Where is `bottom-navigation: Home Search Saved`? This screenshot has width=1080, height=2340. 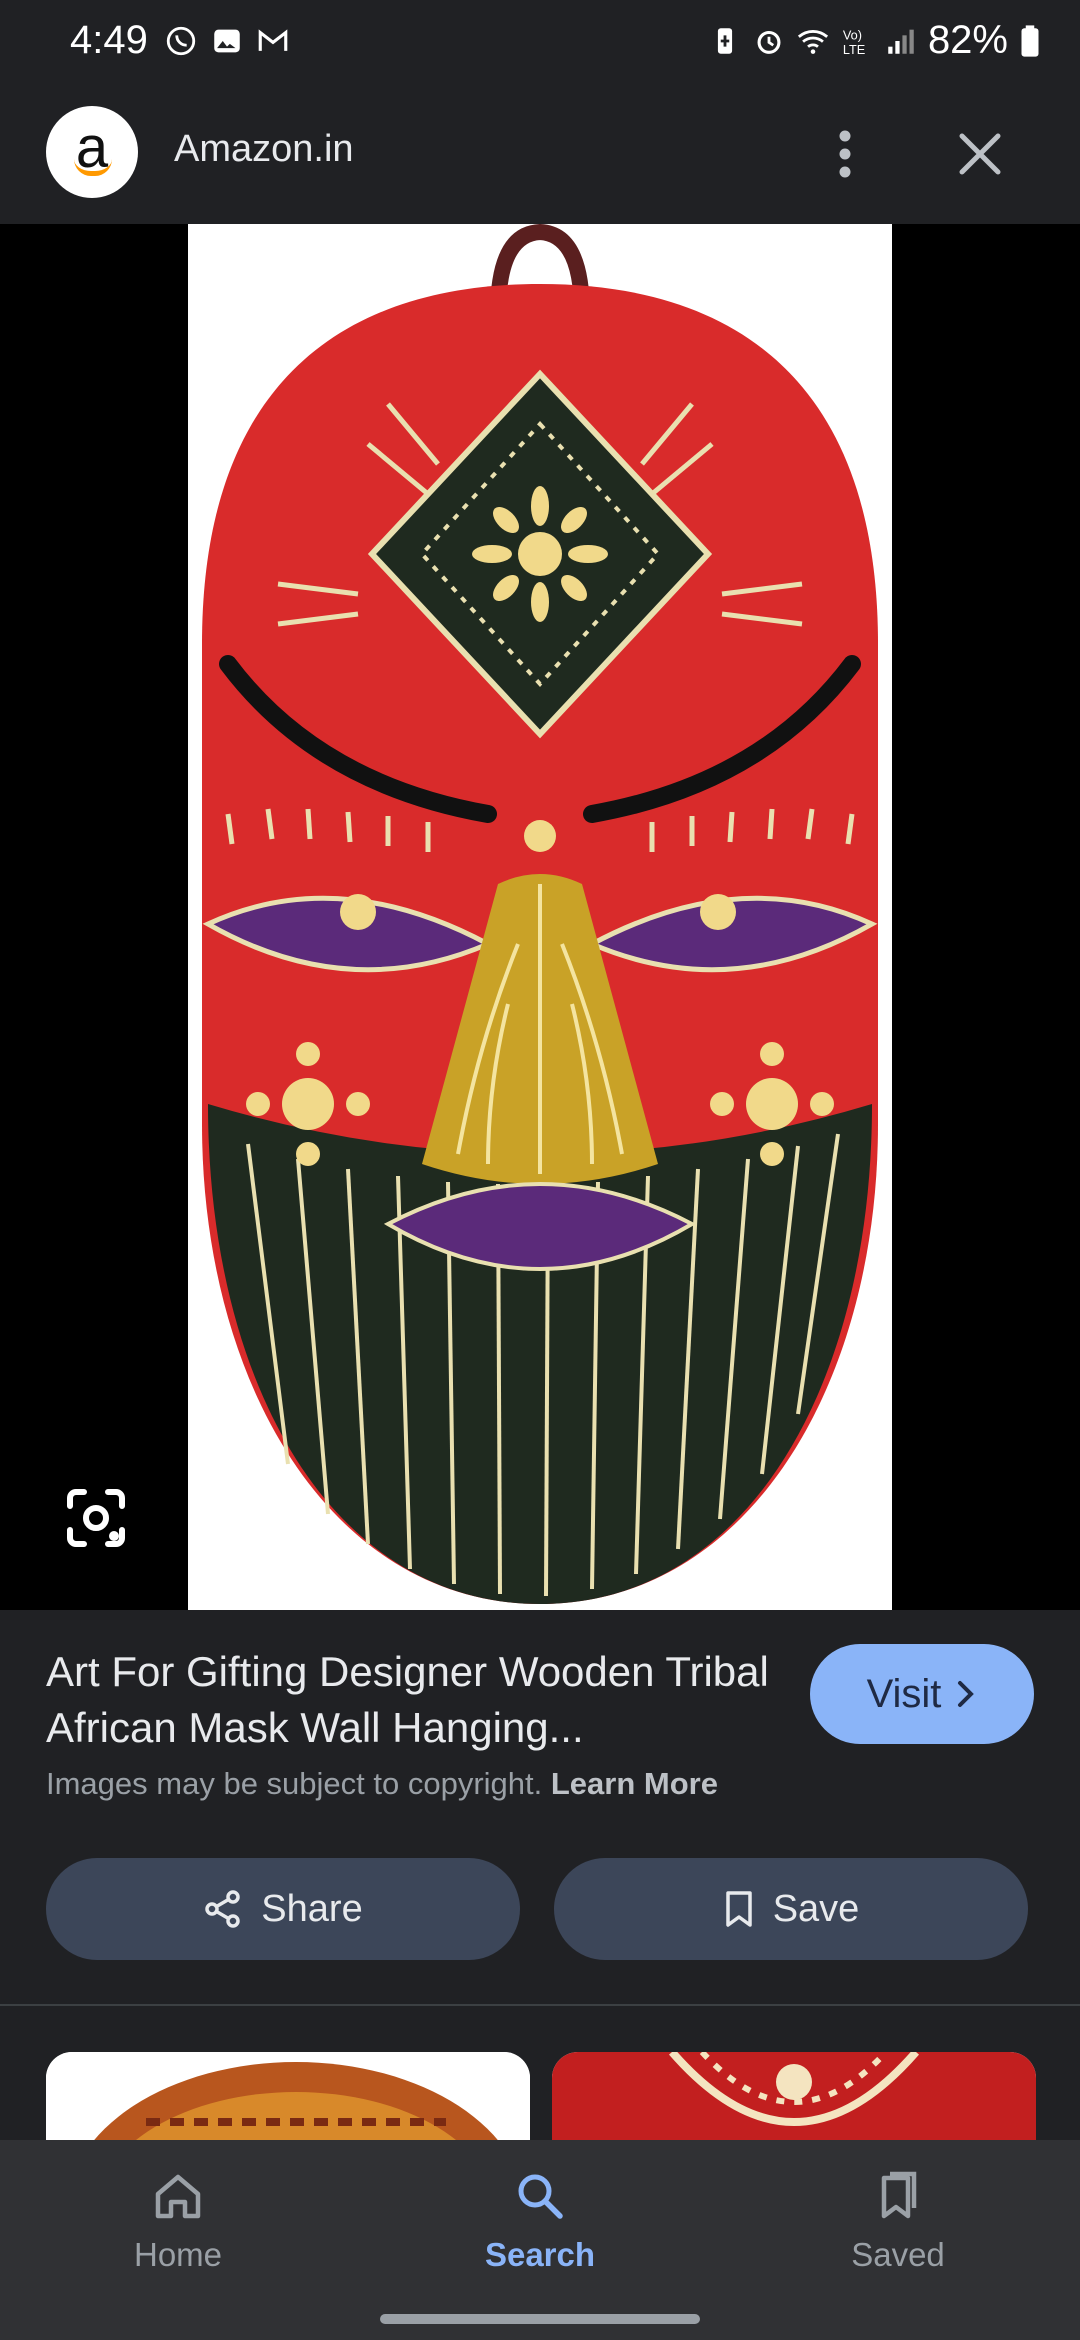
bottom-navigation: Home Search Saved is located at coordinates (540, 2240).